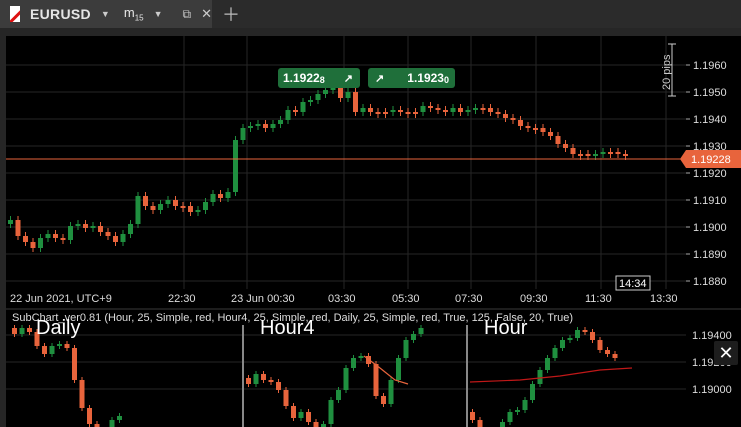  Describe the element at coordinates (263, 299) in the screenshot. I see `time-tick-label: 23 Jun 00:30` at that location.